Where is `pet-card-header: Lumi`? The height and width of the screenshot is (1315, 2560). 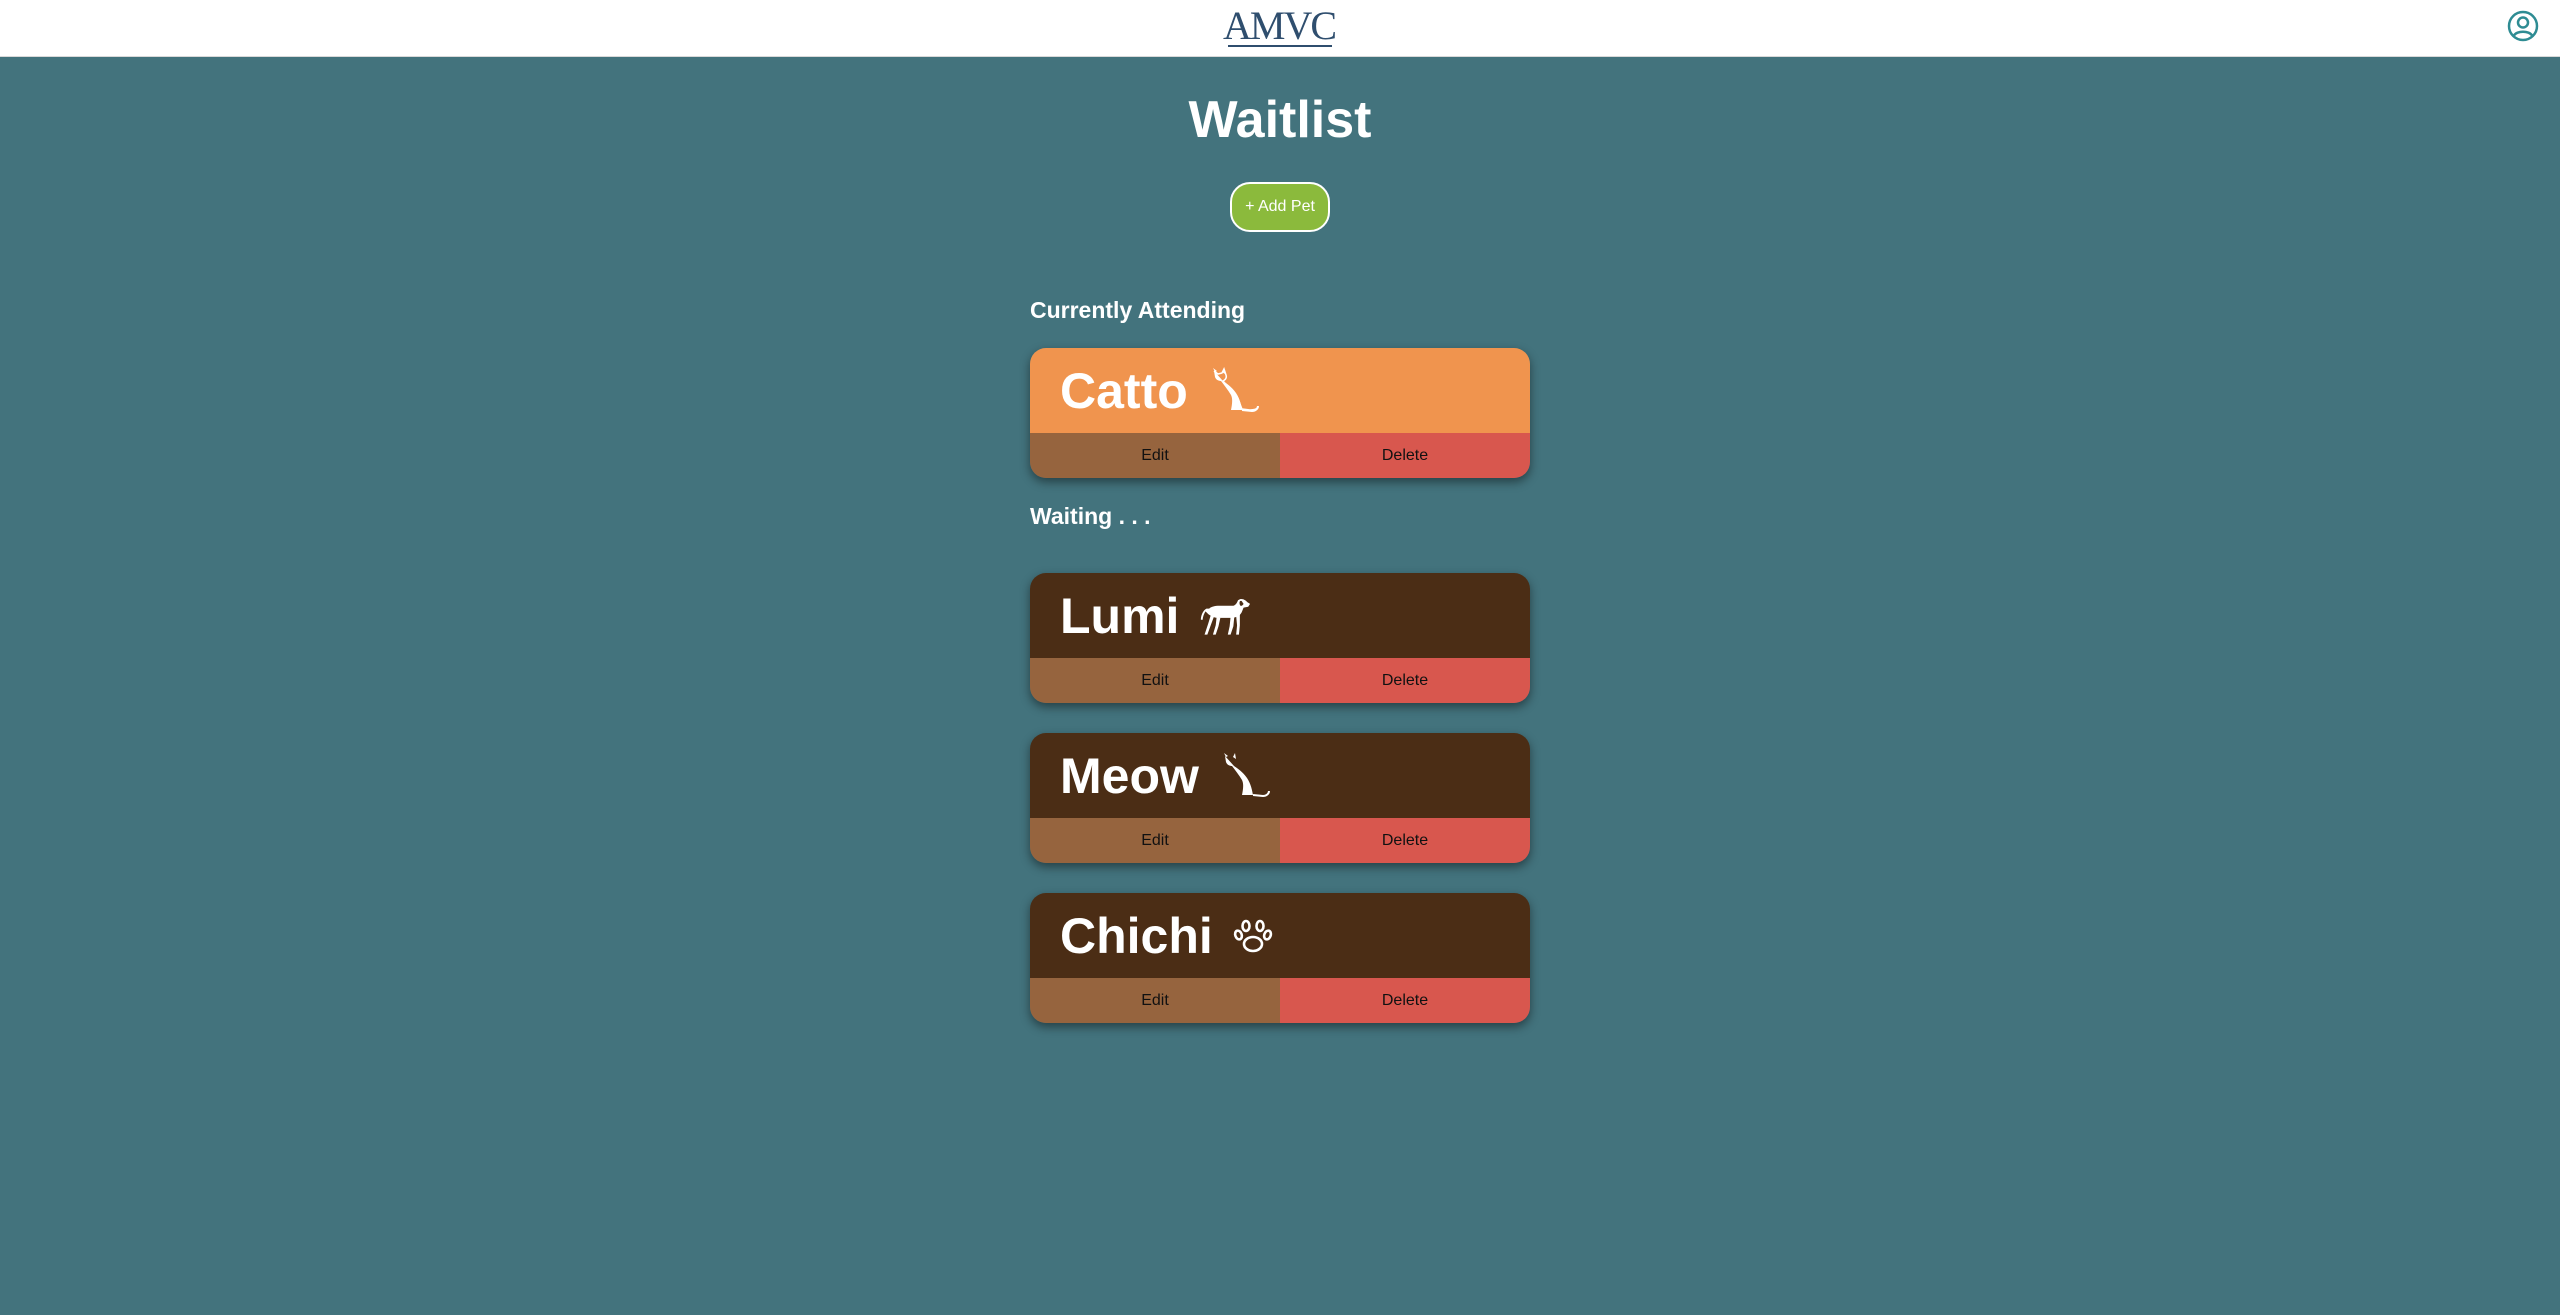 pet-card-header: Lumi is located at coordinates (1280, 615).